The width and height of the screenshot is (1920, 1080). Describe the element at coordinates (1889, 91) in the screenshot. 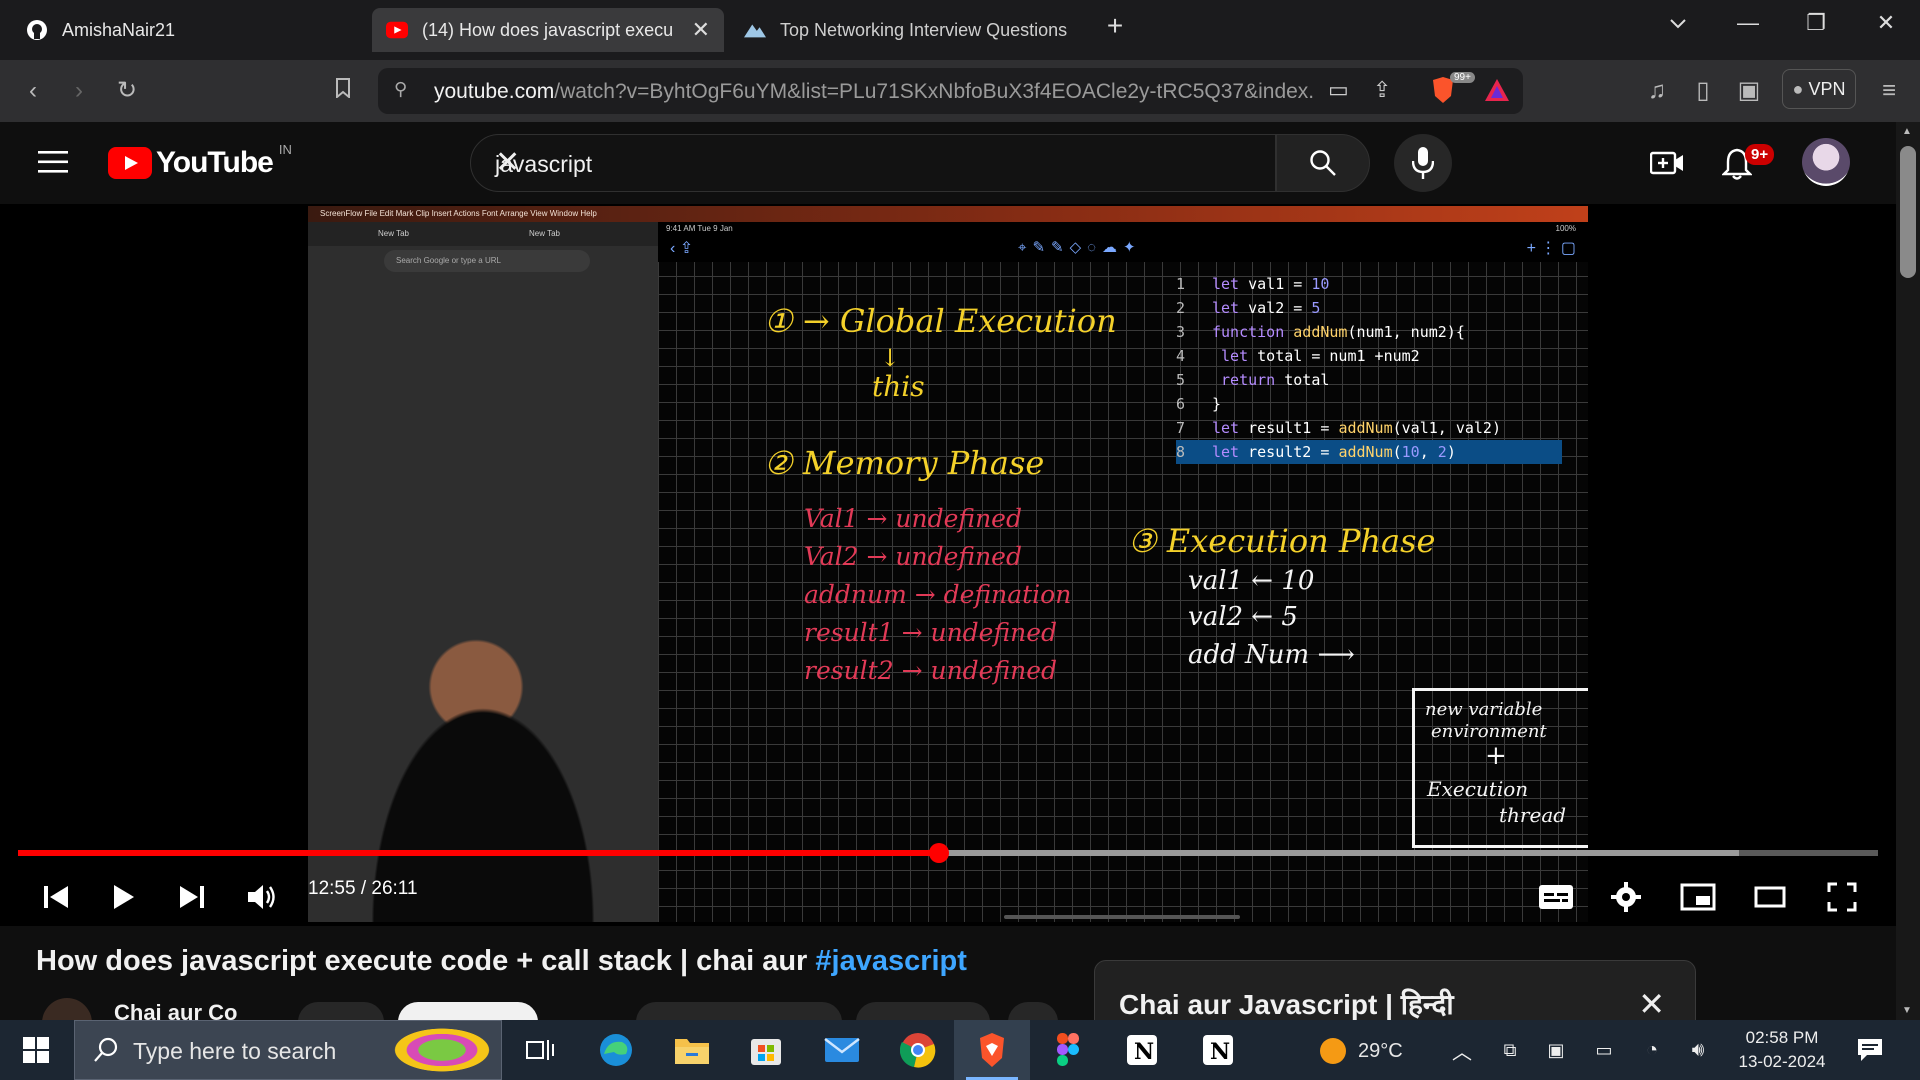

I see `menu-icon: ≡` at that location.